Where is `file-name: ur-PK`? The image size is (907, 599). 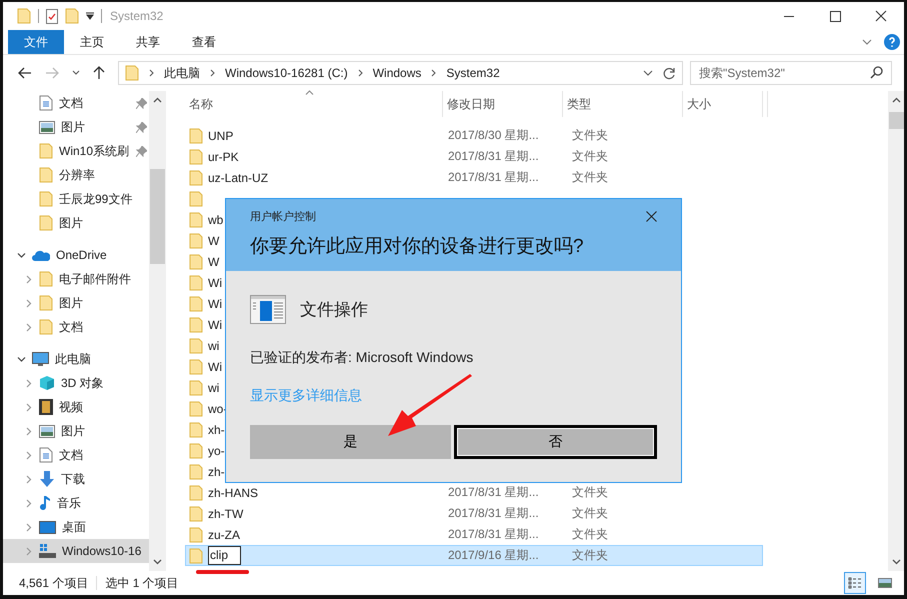 file-name: ur-PK is located at coordinates (223, 157).